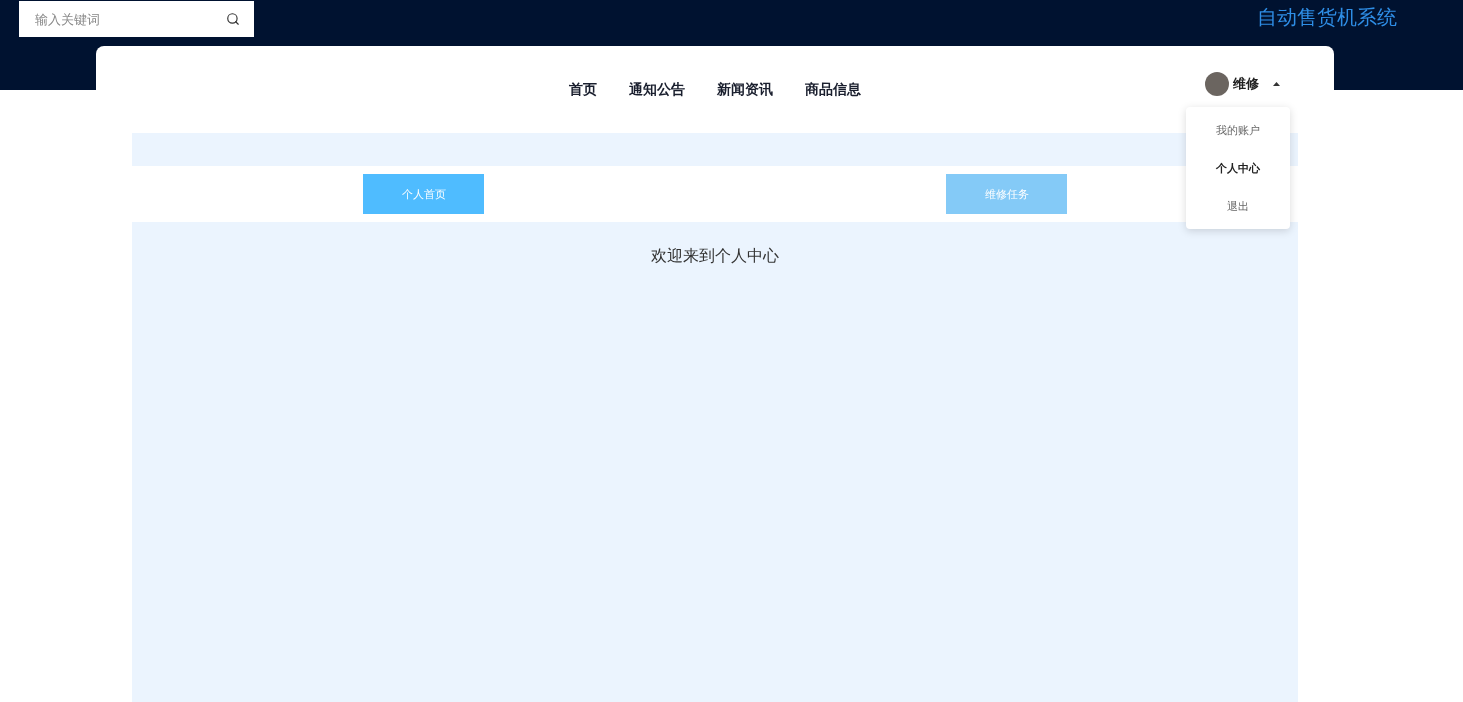 This screenshot has width=1463, height=702. What do you see at coordinates (833, 89) in the screenshot?
I see `nav-link: 商品信息` at bounding box center [833, 89].